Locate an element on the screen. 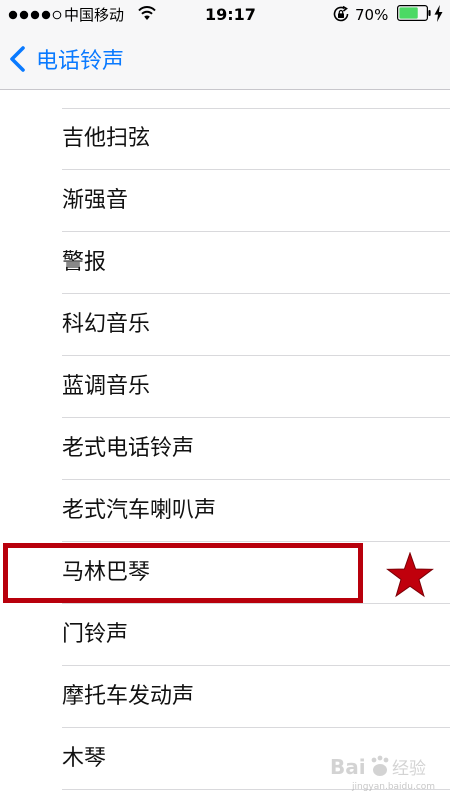 The width and height of the screenshot is (450, 800). ringtone-item: 吉他扫弦 is located at coordinates (225, 139).